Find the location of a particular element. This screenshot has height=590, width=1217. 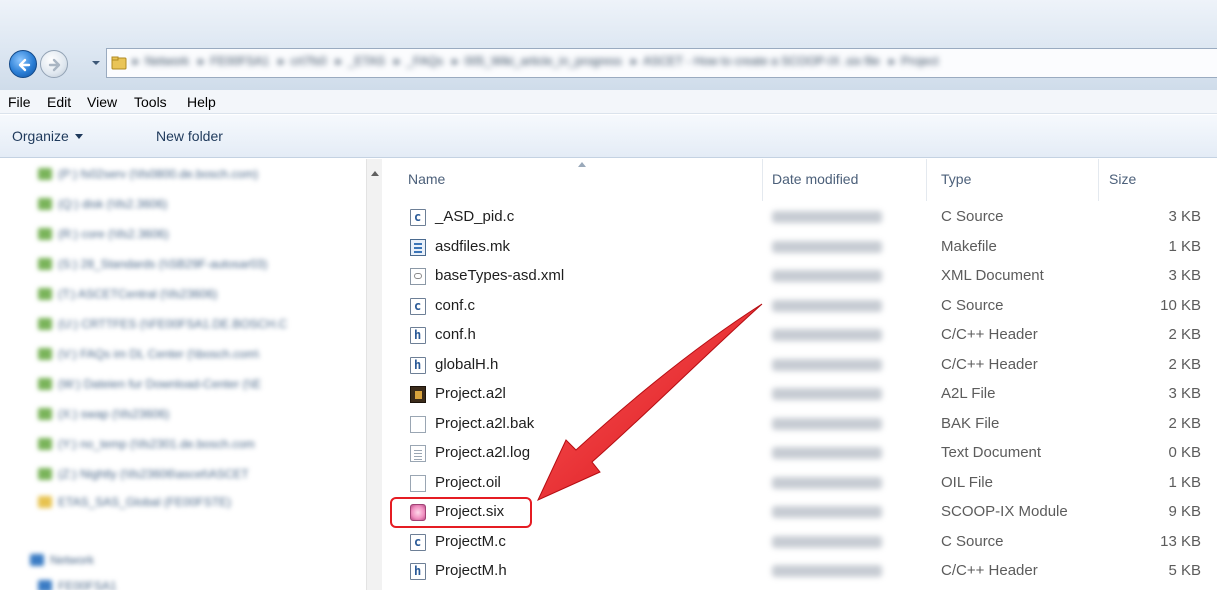

nav-item-drive: (W:) Dateien fur Download-Center (\\E is located at coordinates (149, 387).